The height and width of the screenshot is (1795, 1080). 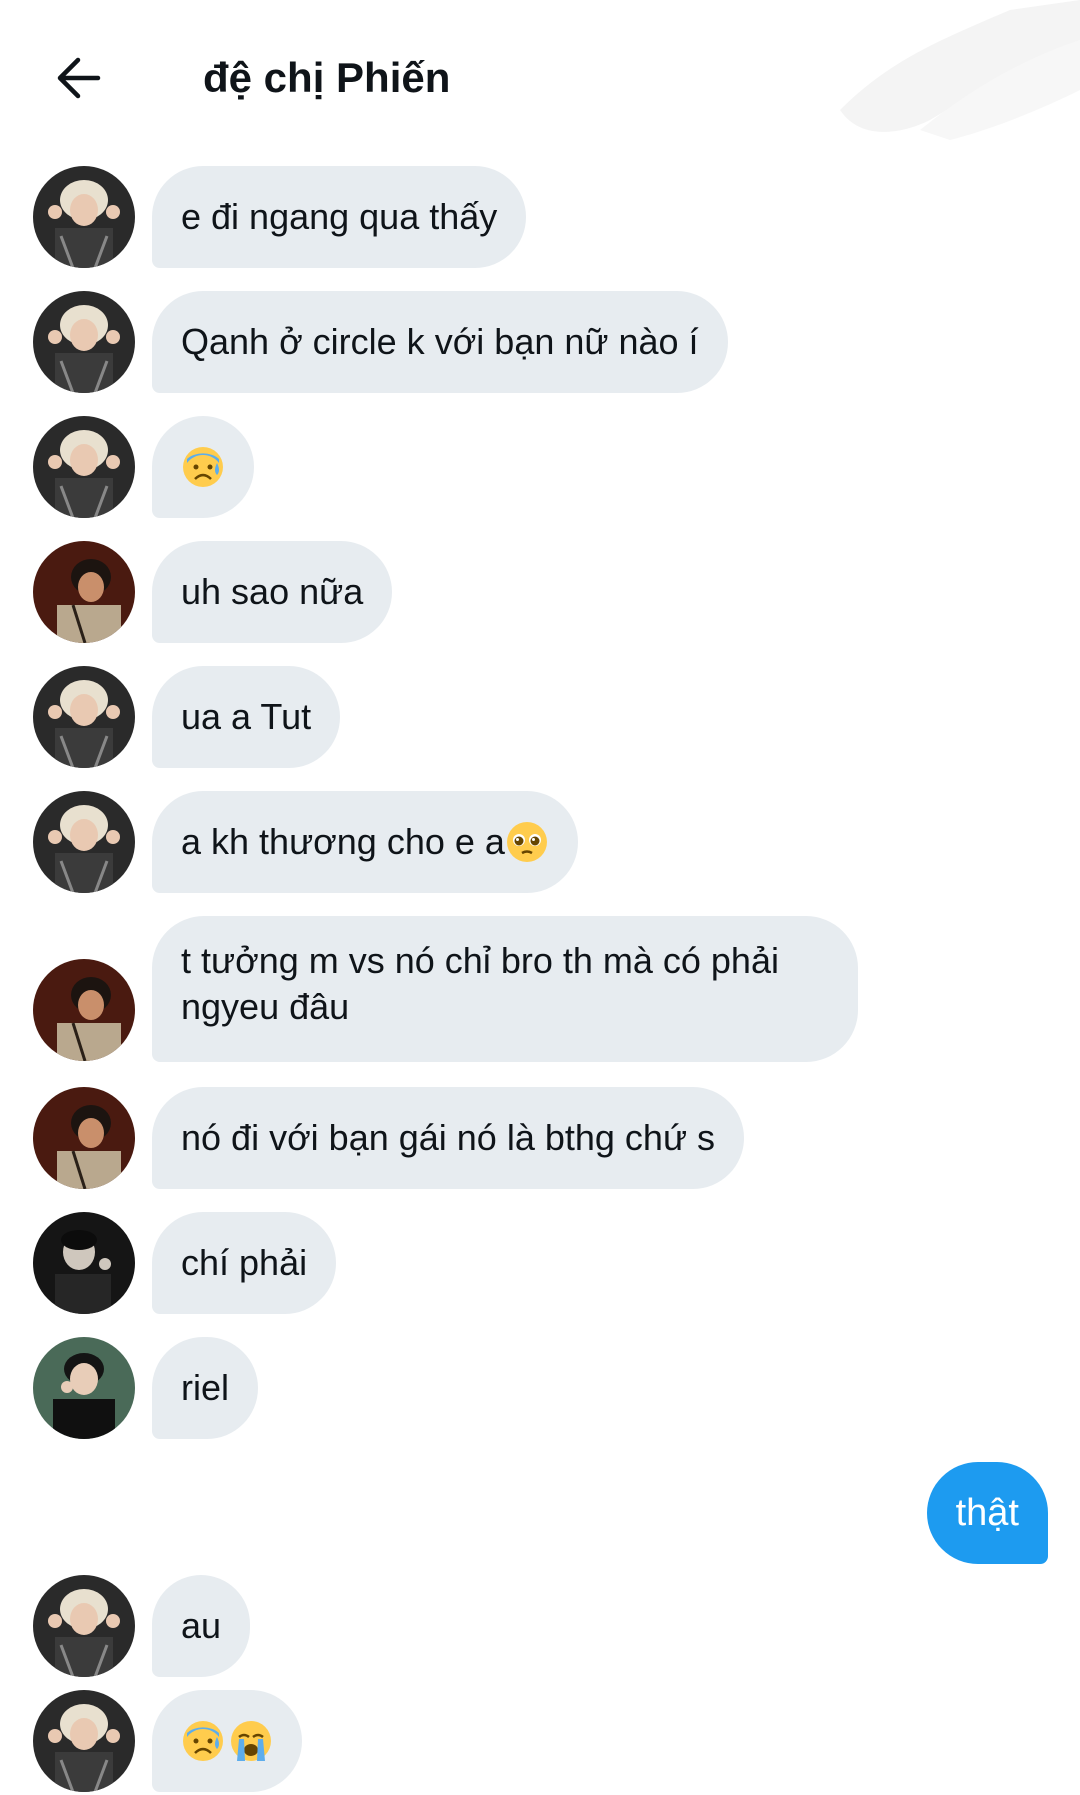 I want to click on message-text: a kh thương cho e a, so click(x=343, y=841).